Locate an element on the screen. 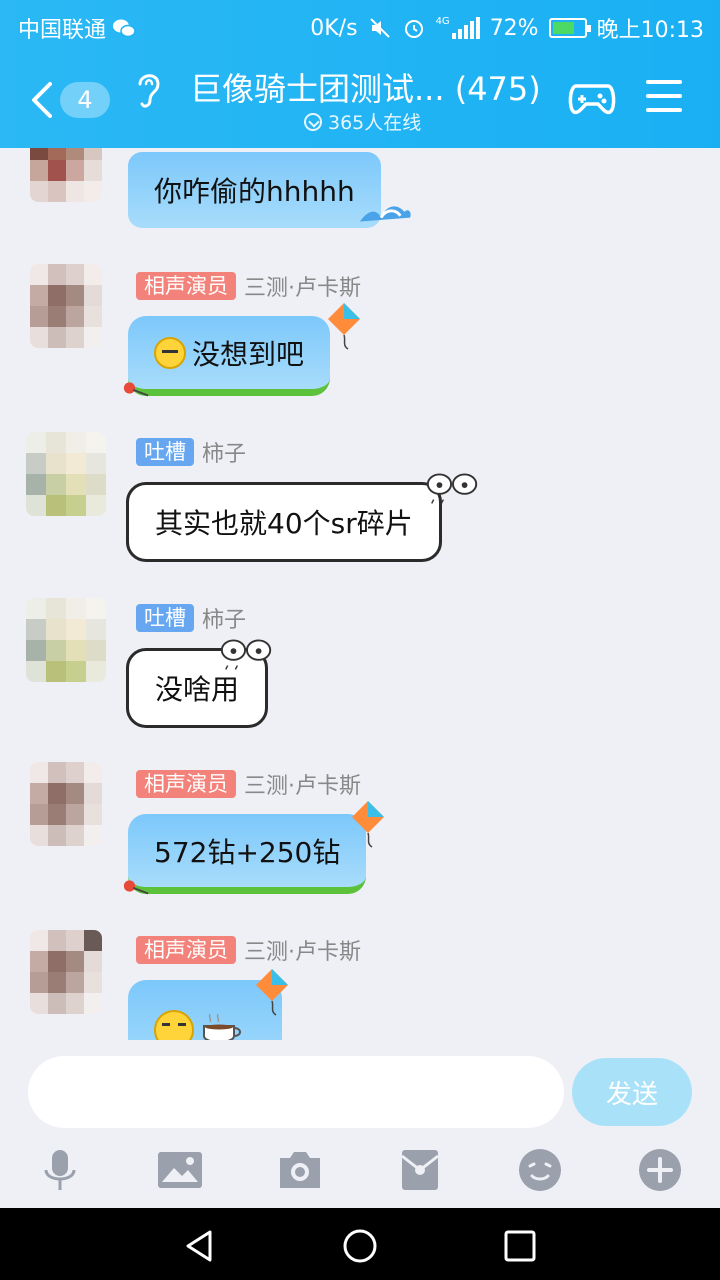 This screenshot has width=720, height=1280. message-text: 你咋偷的hhhhh is located at coordinates (254, 191).